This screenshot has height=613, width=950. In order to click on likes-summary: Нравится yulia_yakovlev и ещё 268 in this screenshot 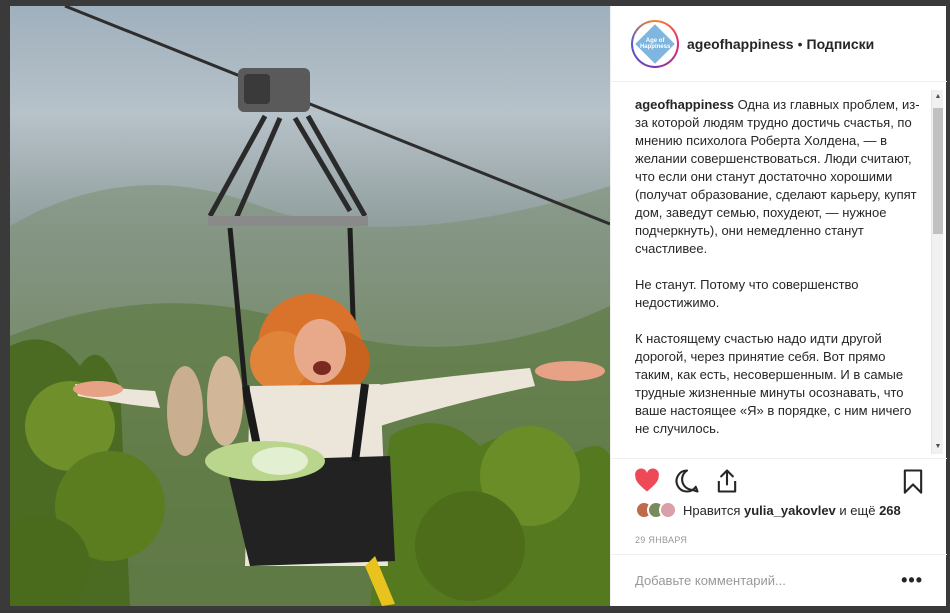, I will do `click(768, 510)`.